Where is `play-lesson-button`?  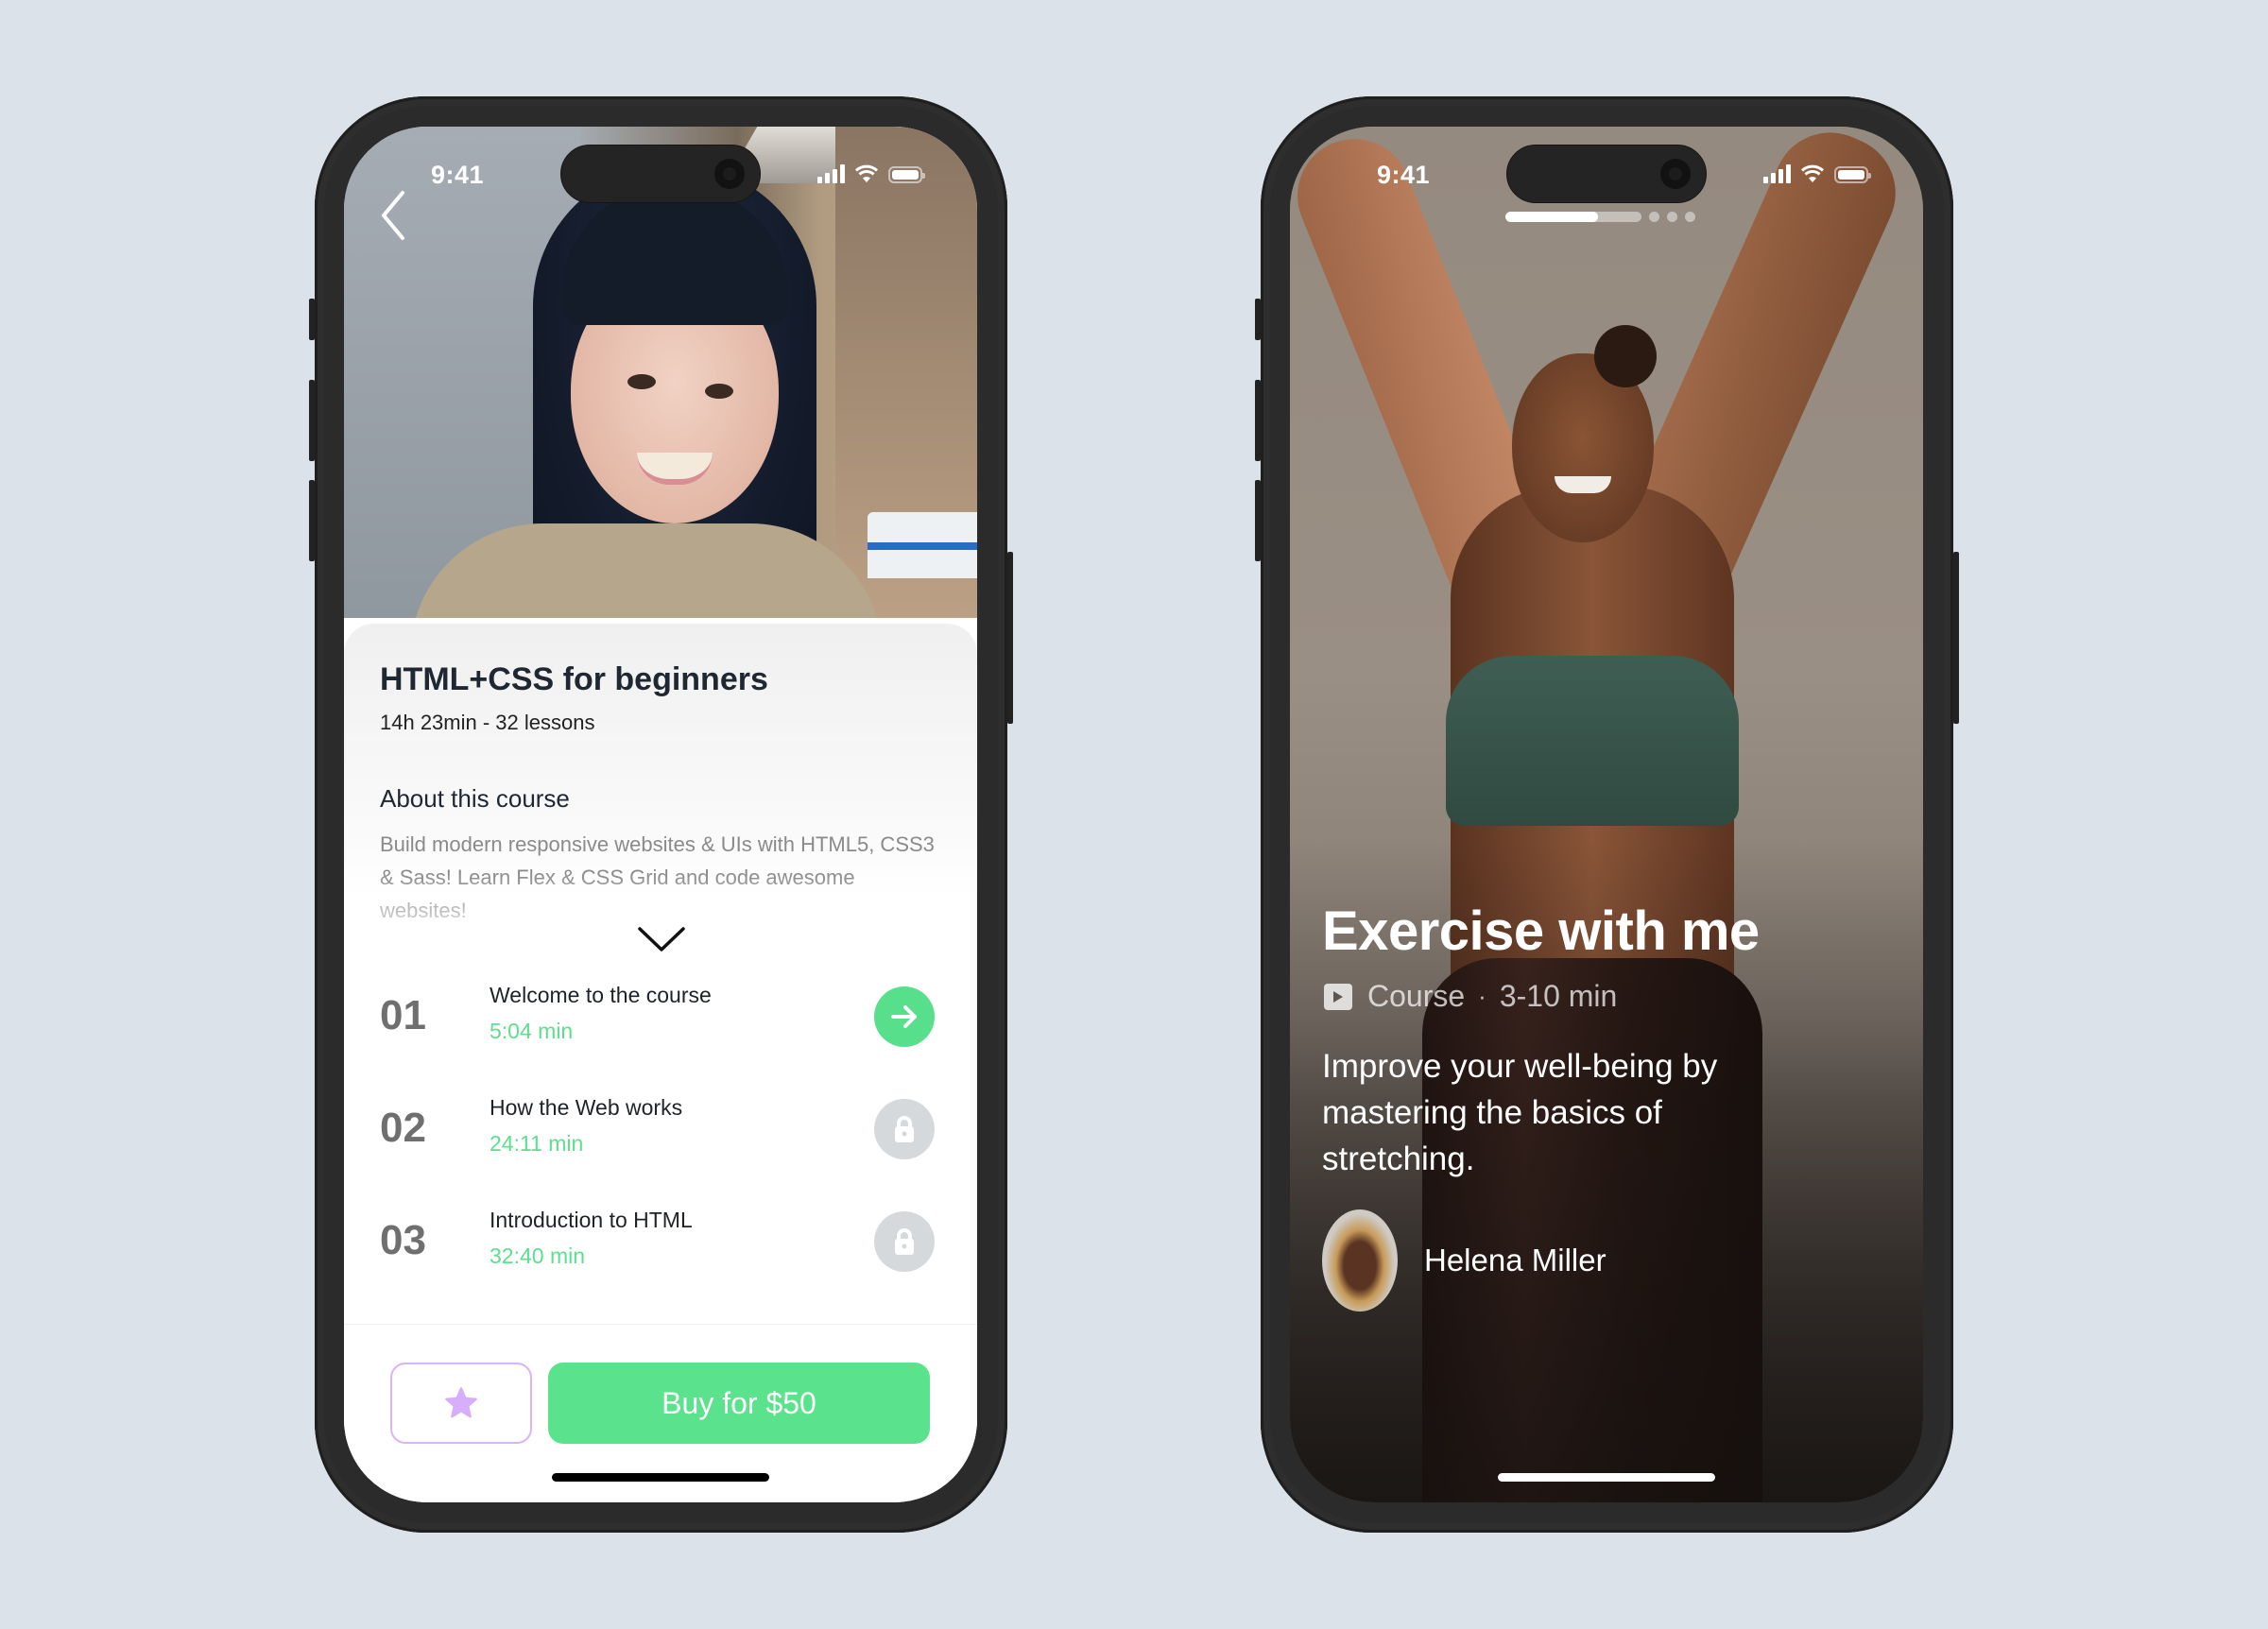 play-lesson-button is located at coordinates (904, 1016).